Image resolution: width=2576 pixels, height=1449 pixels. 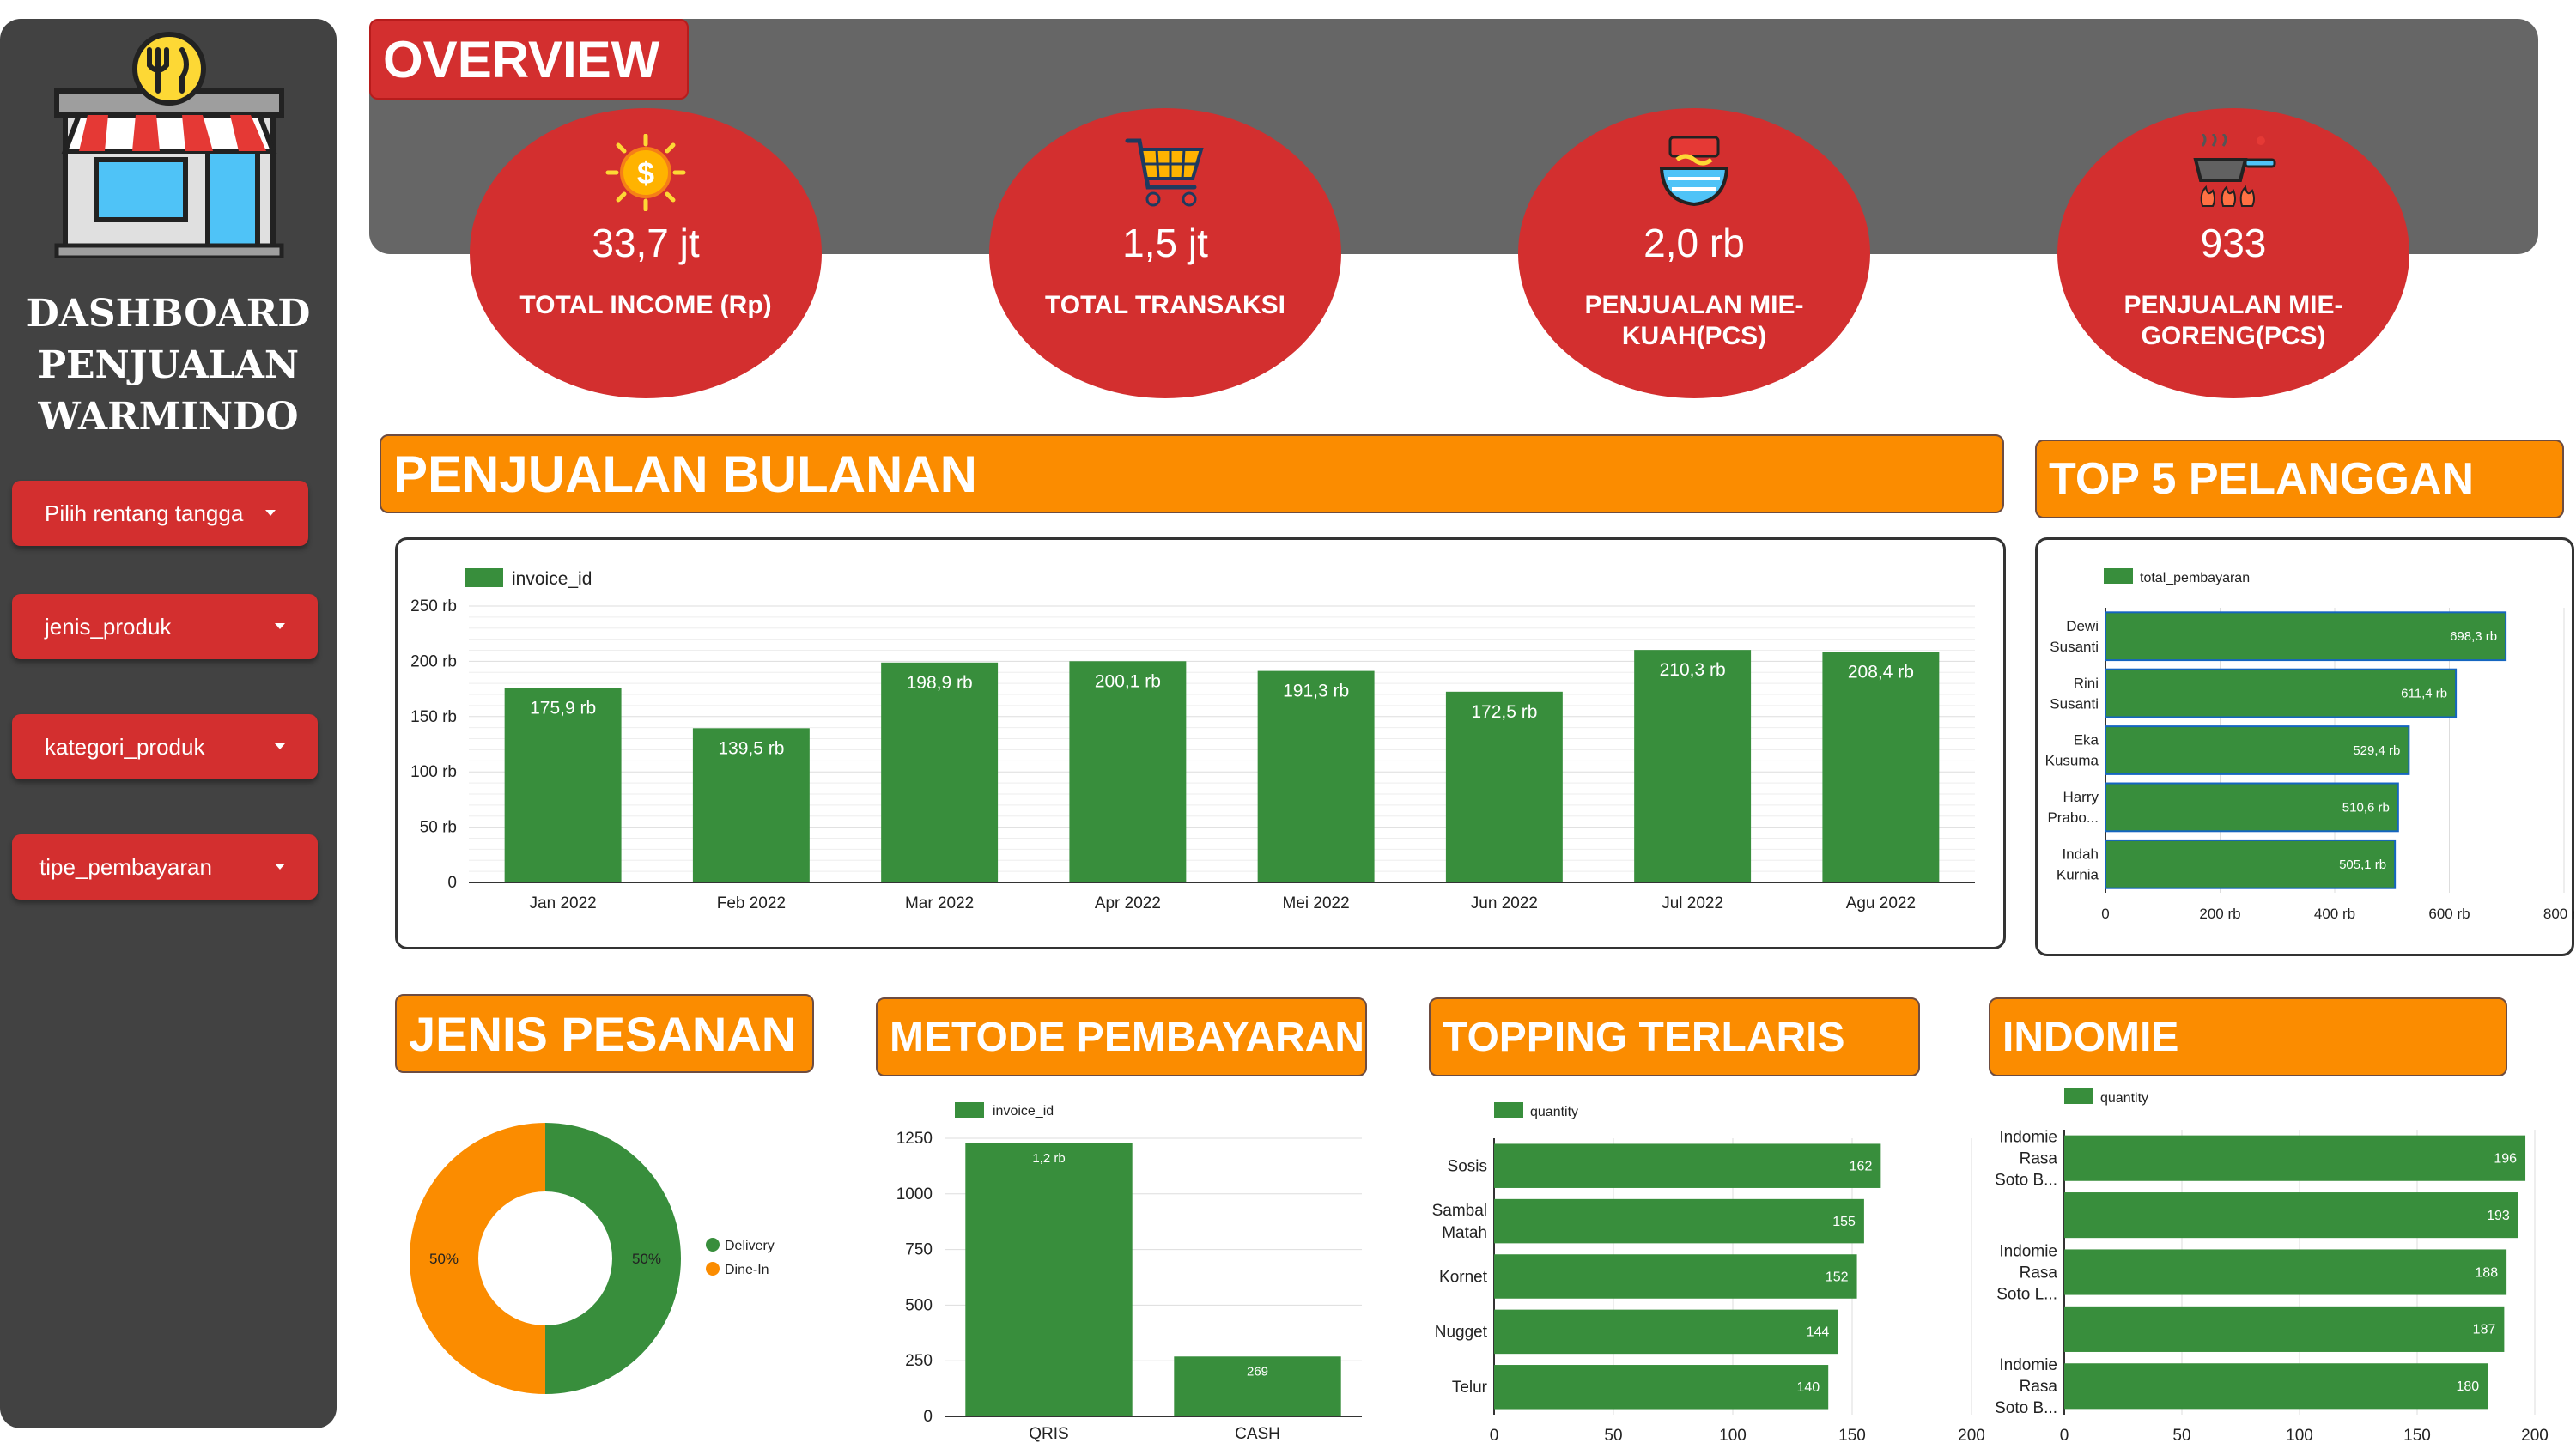 What do you see at coordinates (751, 903) in the screenshot?
I see `x-category-label: Feb 2022` at bounding box center [751, 903].